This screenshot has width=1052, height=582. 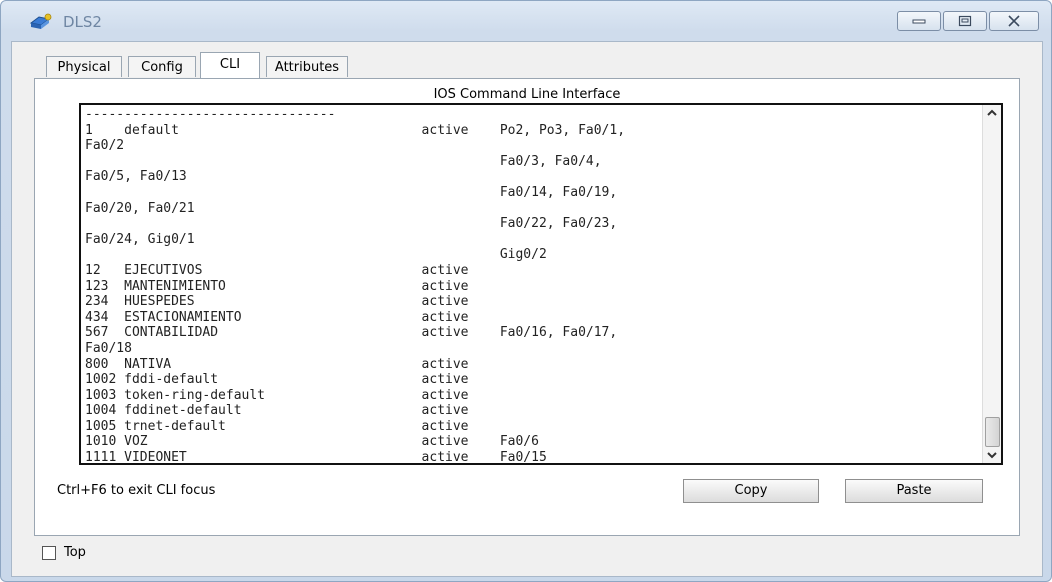 What do you see at coordinates (82, 22) in the screenshot?
I see `window-title: DLS2` at bounding box center [82, 22].